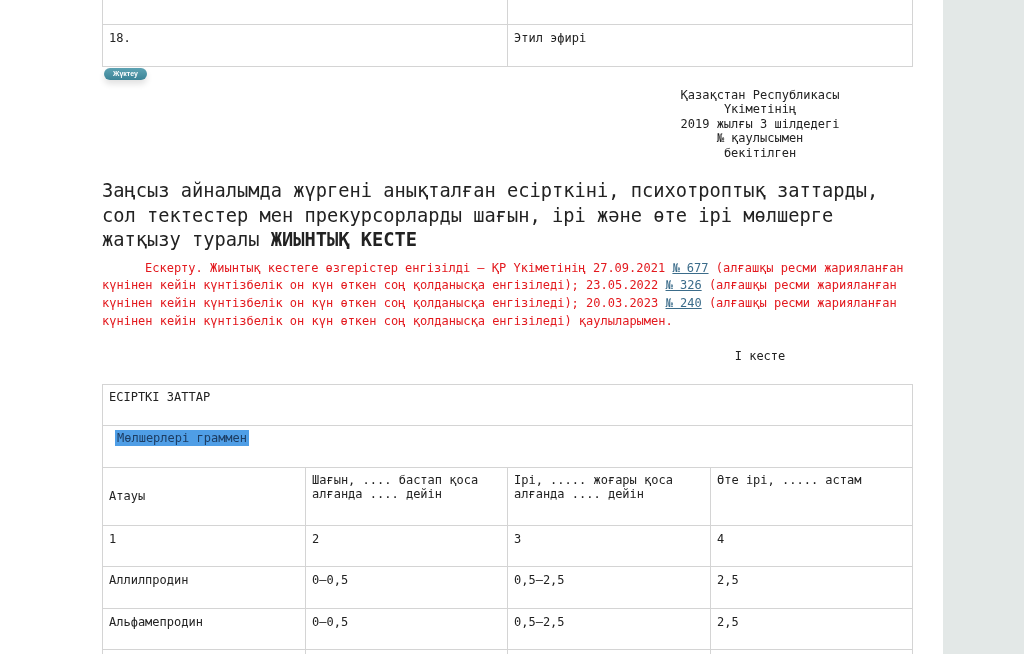 This screenshot has width=1024, height=654. Describe the element at coordinates (182, 437) in the screenshot. I see `units-label: Мөлшерлері граммен` at that location.